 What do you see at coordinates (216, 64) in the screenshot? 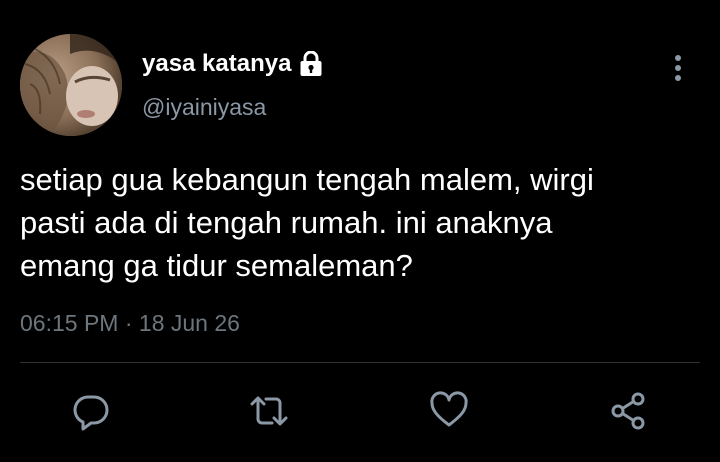
I see `display-name: yasa katanya` at bounding box center [216, 64].